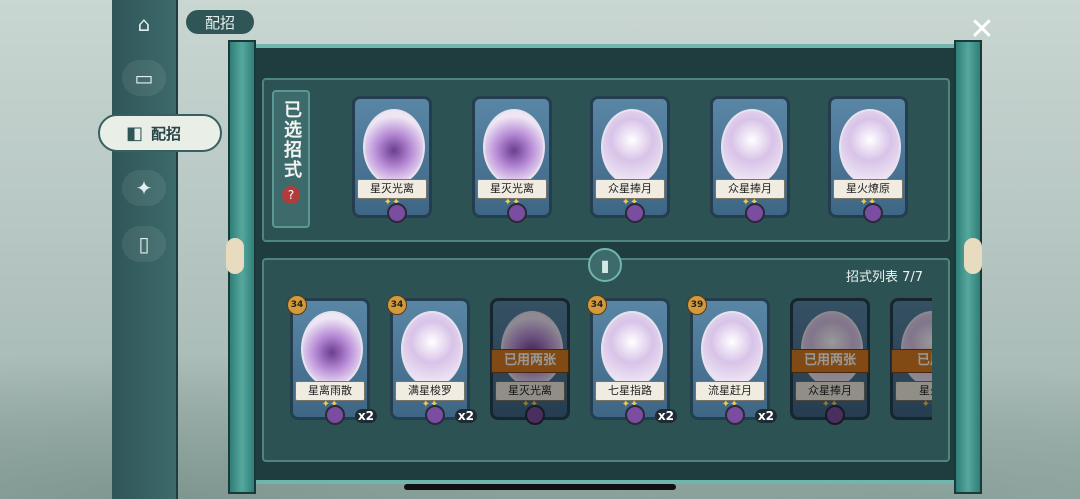 This screenshot has width=1080, height=499. Describe the element at coordinates (144, 188) in the screenshot. I see `emblem-icon: ✦` at that location.